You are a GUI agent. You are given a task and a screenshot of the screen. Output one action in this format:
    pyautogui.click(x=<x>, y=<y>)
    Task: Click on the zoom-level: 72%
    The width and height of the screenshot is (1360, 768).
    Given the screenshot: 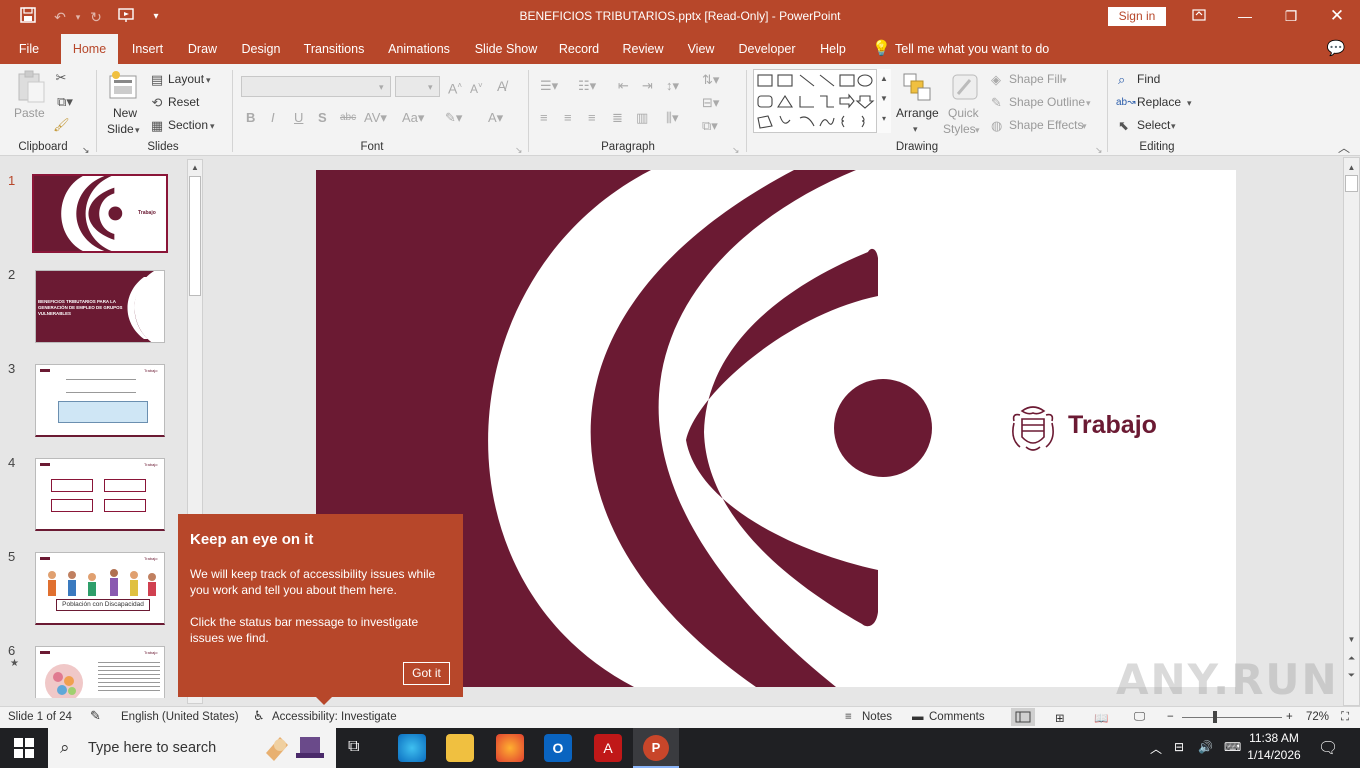 What is the action you would take?
    pyautogui.click(x=1317, y=717)
    